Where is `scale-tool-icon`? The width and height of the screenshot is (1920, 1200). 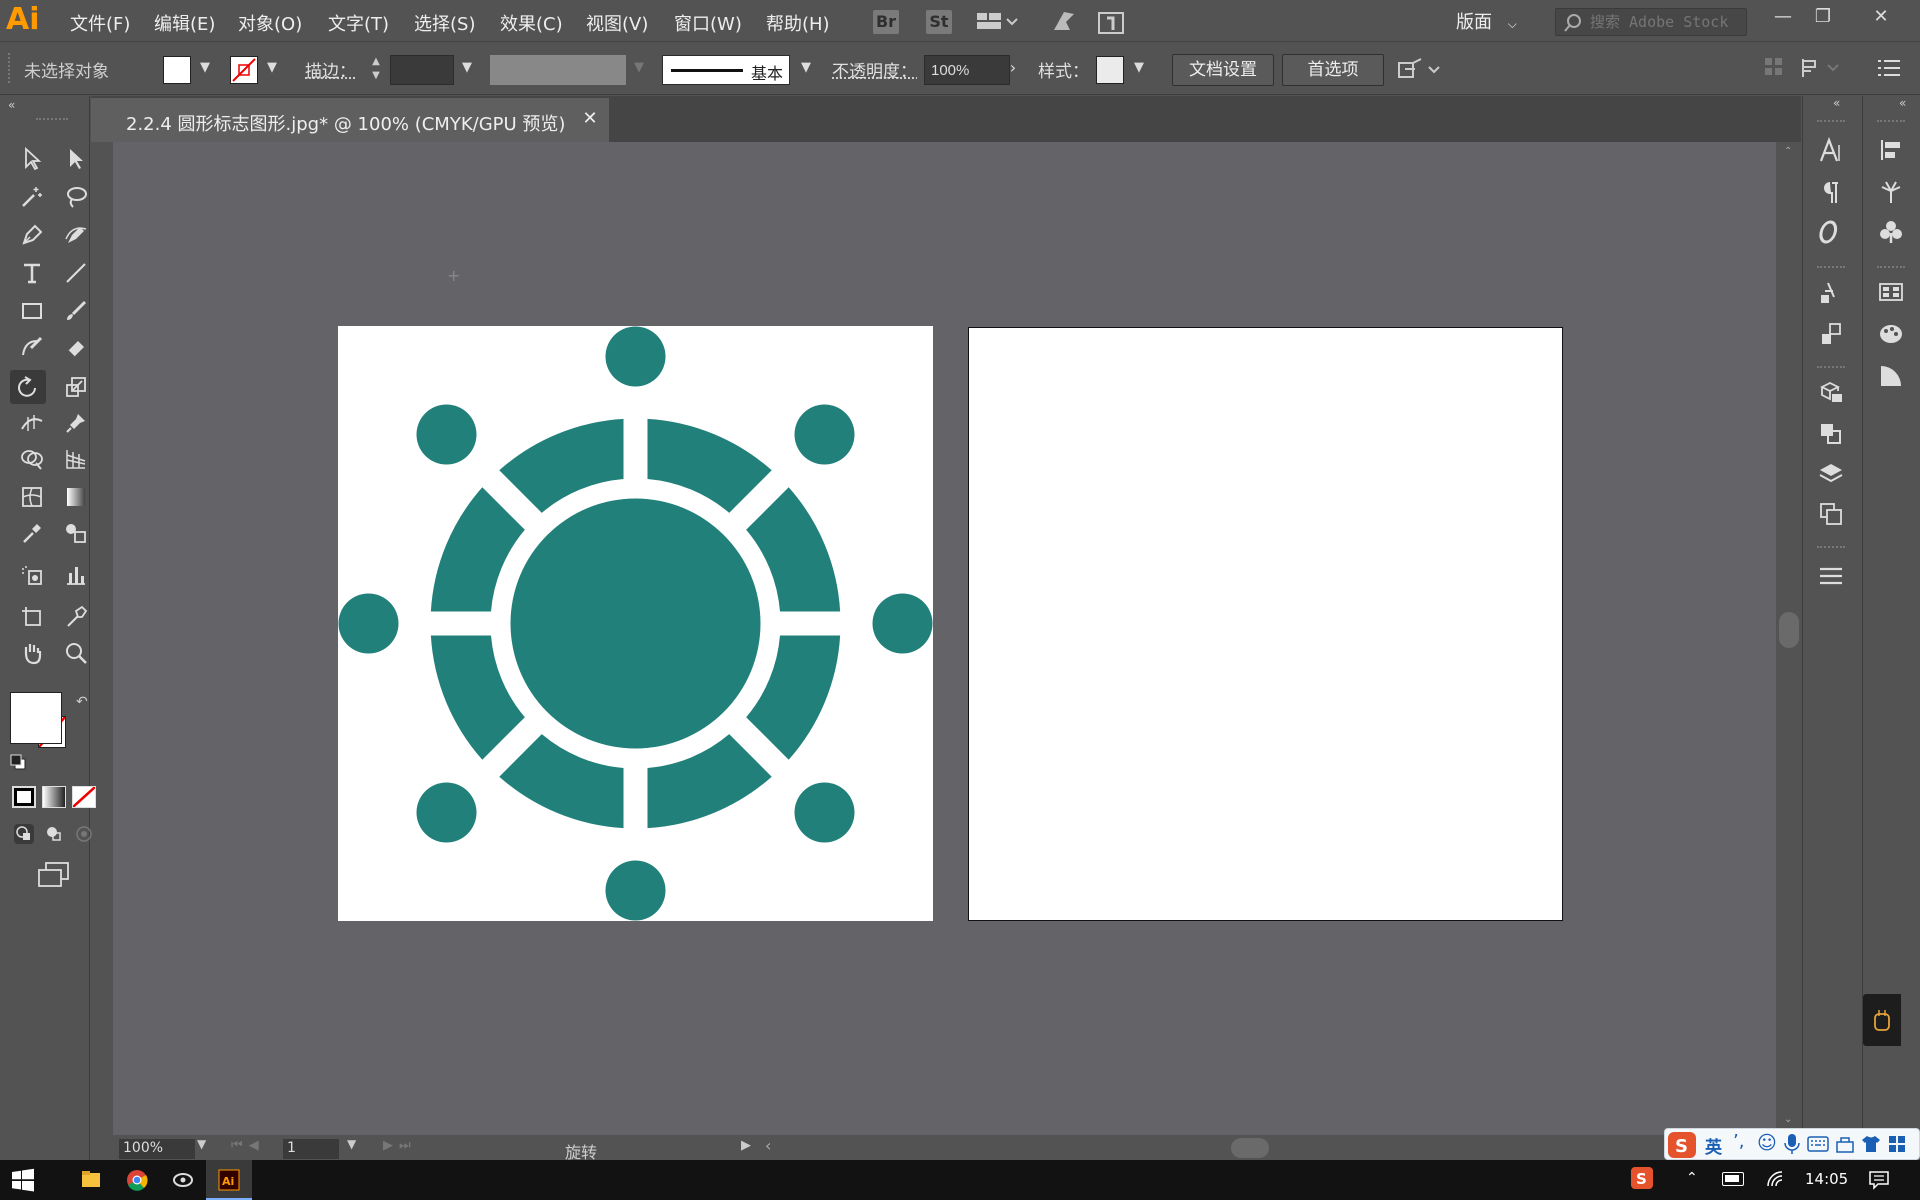
scale-tool-icon is located at coordinates (76, 387).